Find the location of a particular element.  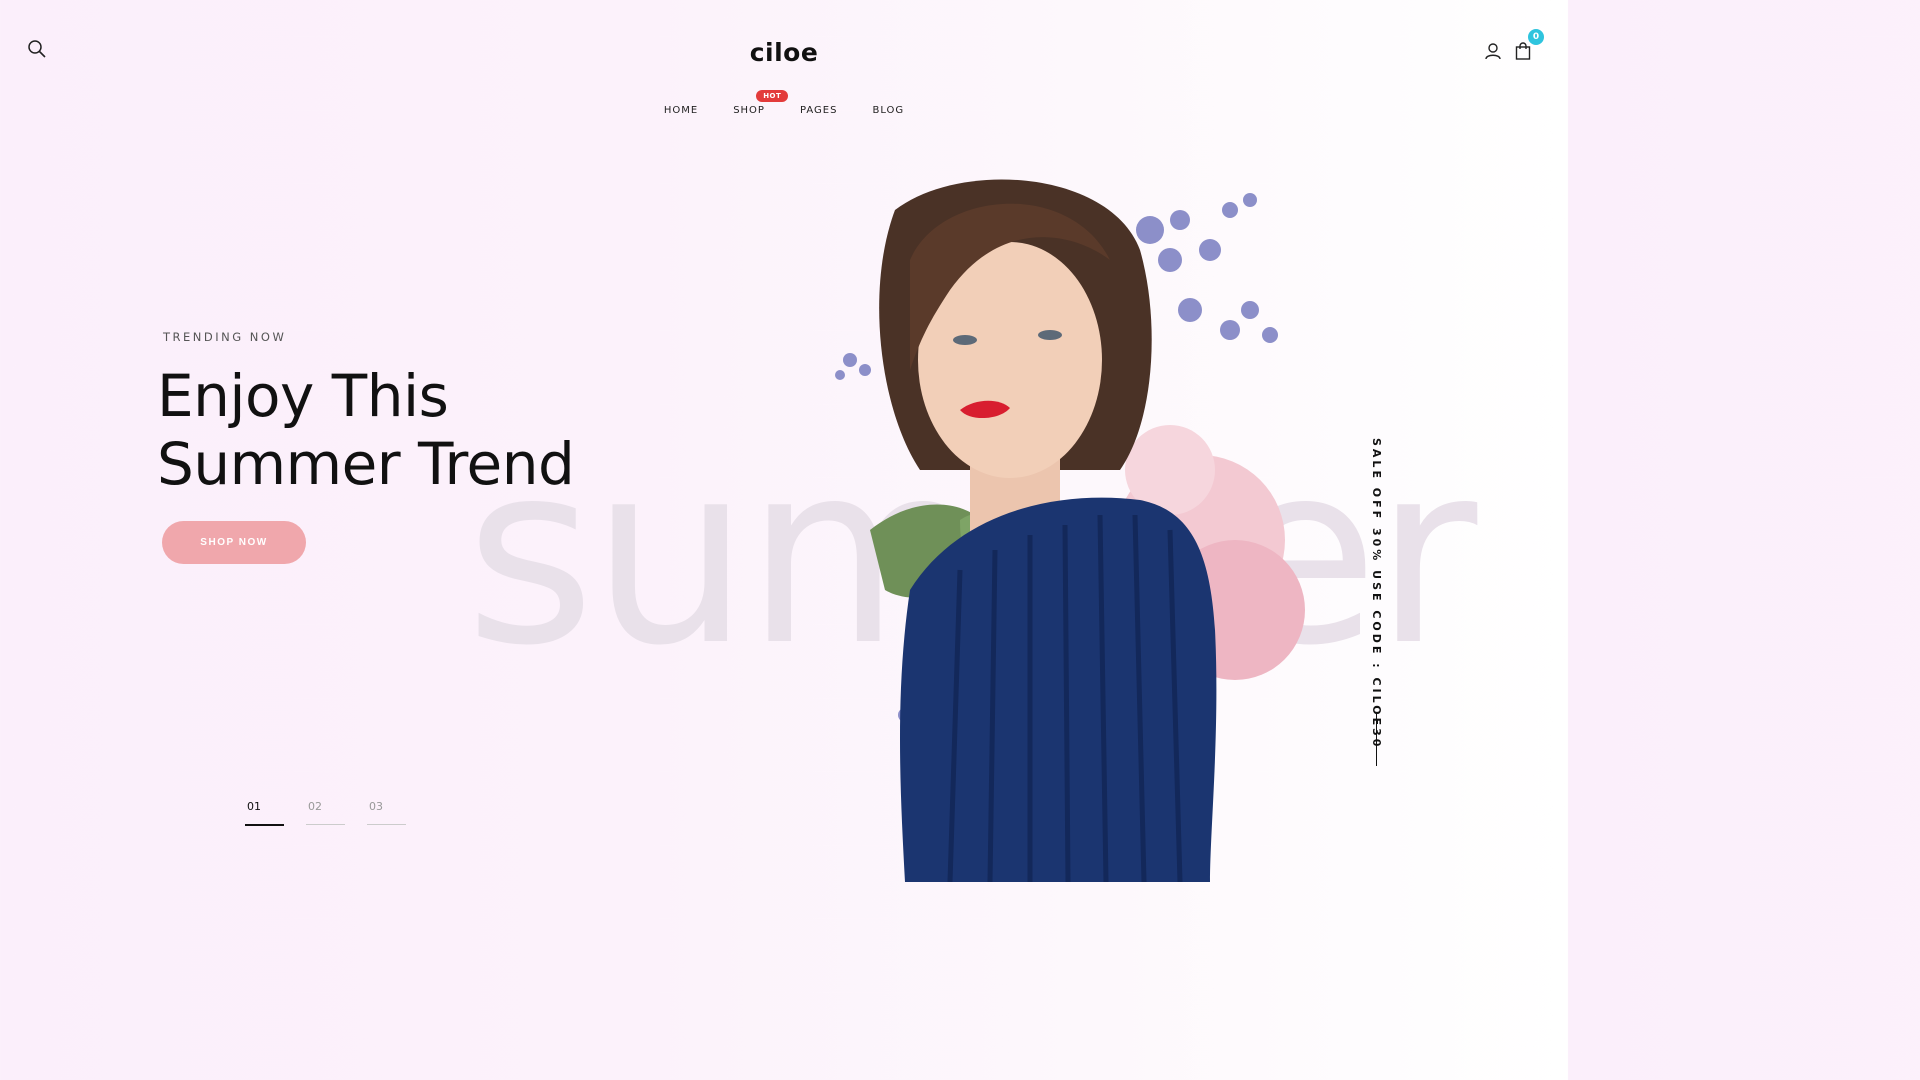

slide-tab-3: 03 is located at coordinates (386, 813).